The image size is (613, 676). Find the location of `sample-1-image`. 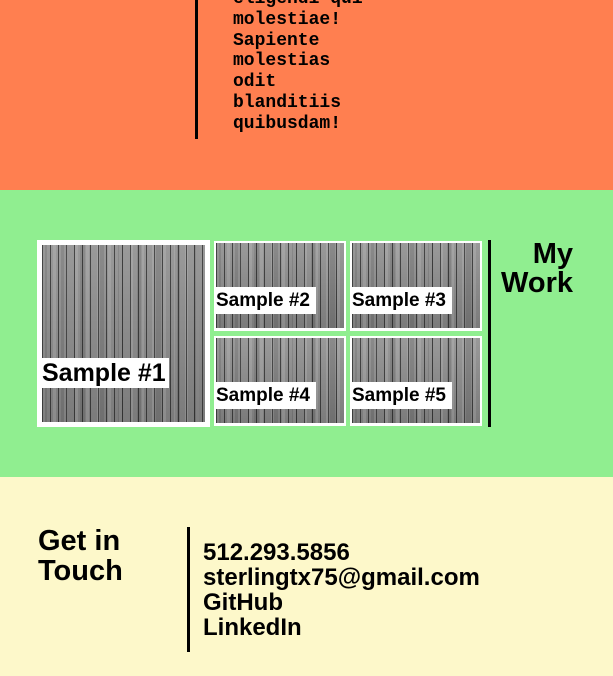

sample-1-image is located at coordinates (123, 333).